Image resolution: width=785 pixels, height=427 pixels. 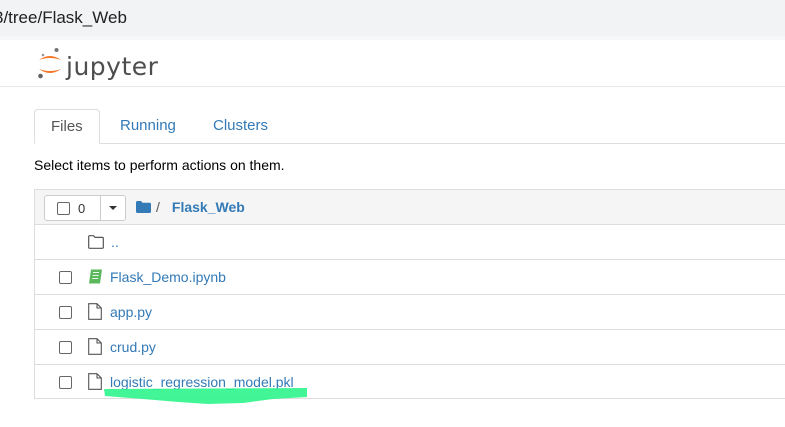 I want to click on select-all-group: 0, so click(x=85, y=208).